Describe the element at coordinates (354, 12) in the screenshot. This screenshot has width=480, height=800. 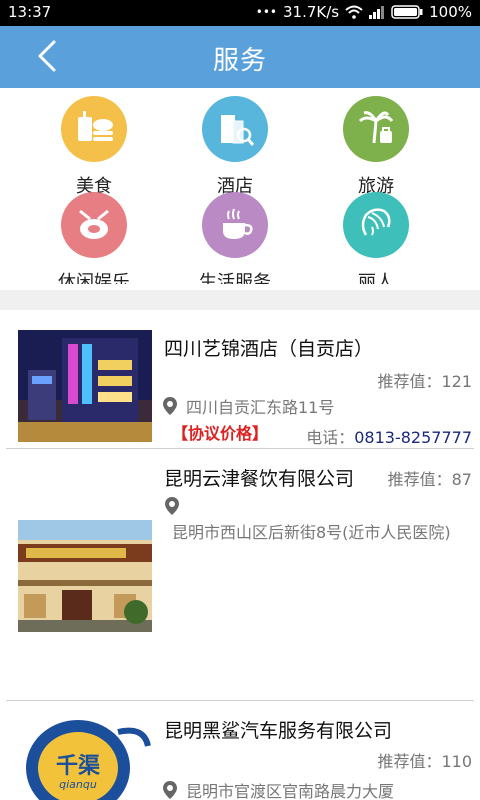
I see `wifi-icon` at that location.